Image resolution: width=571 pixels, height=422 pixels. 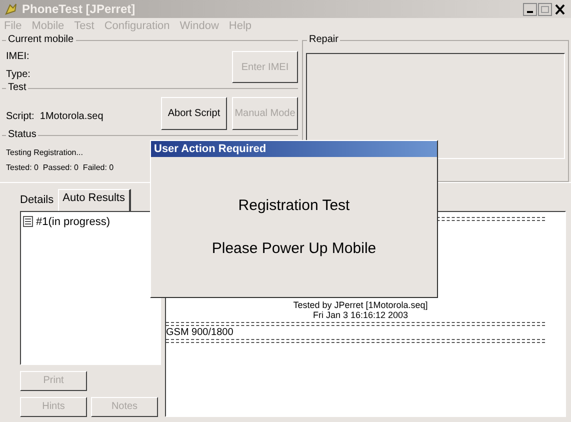 I want to click on menu-item: Window, so click(x=199, y=26).